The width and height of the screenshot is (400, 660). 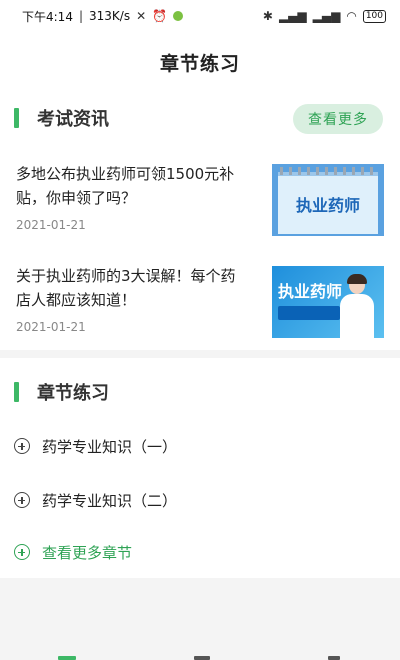 What do you see at coordinates (200, 392) in the screenshot?
I see `chapter-section-header: 章节练习` at bounding box center [200, 392].